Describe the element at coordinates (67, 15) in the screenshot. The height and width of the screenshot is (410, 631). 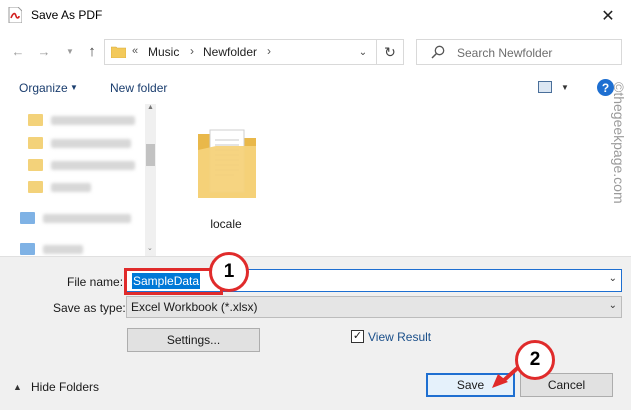
I see `window-title: Save As PDF` at that location.